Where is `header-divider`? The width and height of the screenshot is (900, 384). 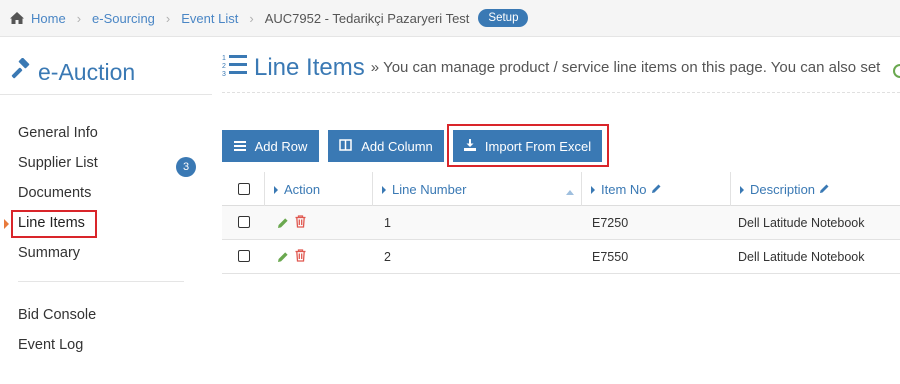
header-divider is located at coordinates (561, 92).